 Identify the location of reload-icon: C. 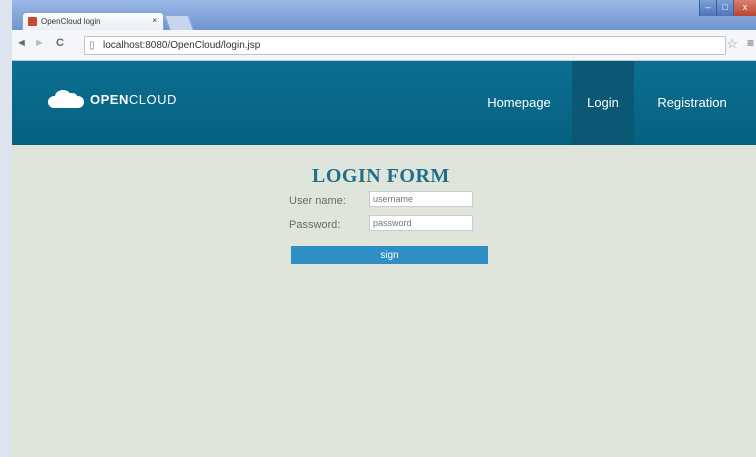
(60, 43).